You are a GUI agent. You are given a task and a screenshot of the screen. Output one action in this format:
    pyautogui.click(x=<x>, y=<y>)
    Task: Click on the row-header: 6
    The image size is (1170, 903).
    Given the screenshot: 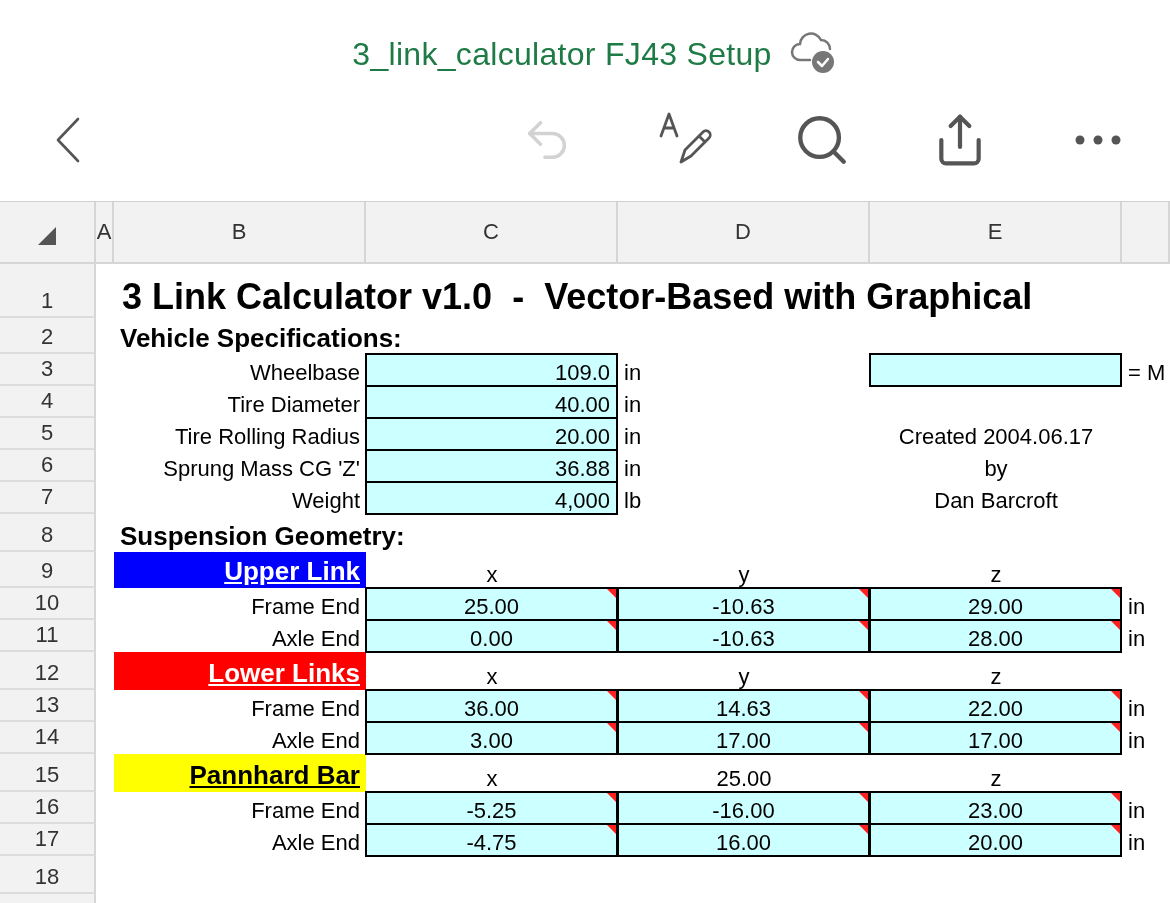 What is the action you would take?
    pyautogui.click(x=48, y=466)
    